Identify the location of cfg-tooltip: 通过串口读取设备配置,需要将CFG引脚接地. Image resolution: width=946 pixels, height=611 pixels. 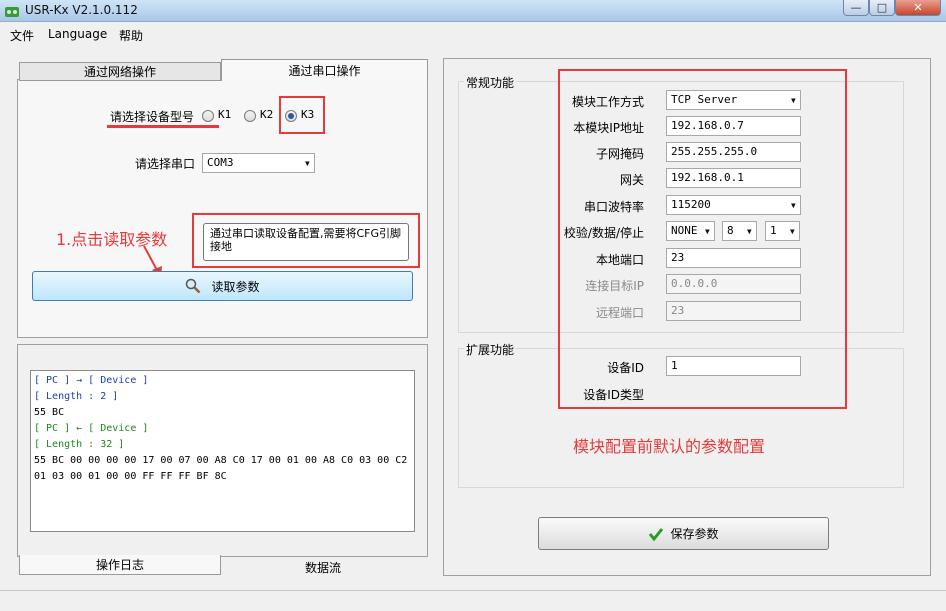
(306, 242).